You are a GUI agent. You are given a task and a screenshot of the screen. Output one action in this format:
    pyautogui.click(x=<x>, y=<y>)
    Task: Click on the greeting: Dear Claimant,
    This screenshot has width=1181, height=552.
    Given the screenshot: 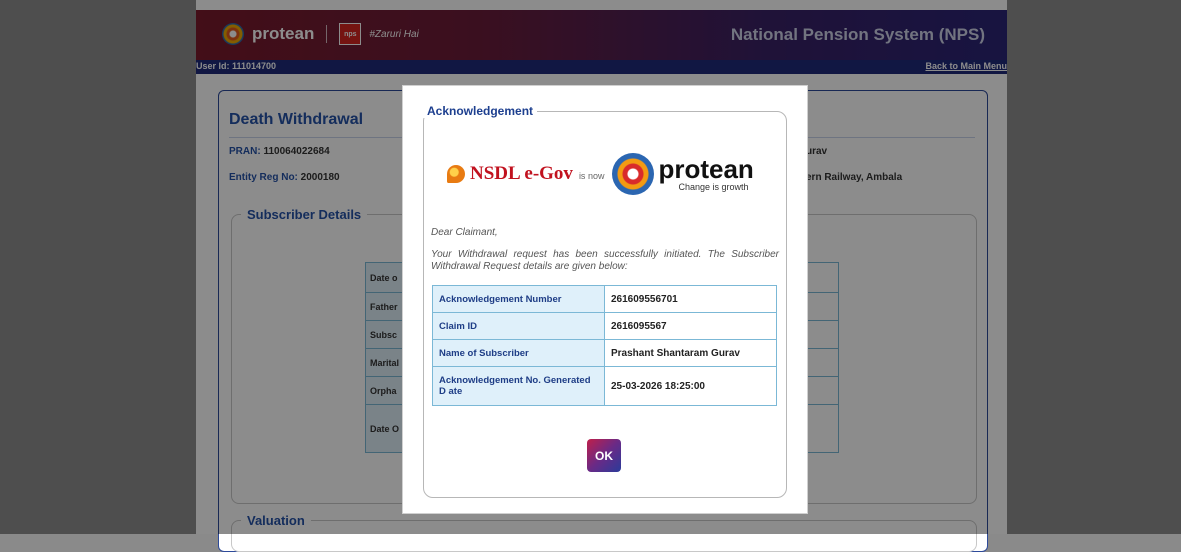 What is the action you would take?
    pyautogui.click(x=464, y=232)
    